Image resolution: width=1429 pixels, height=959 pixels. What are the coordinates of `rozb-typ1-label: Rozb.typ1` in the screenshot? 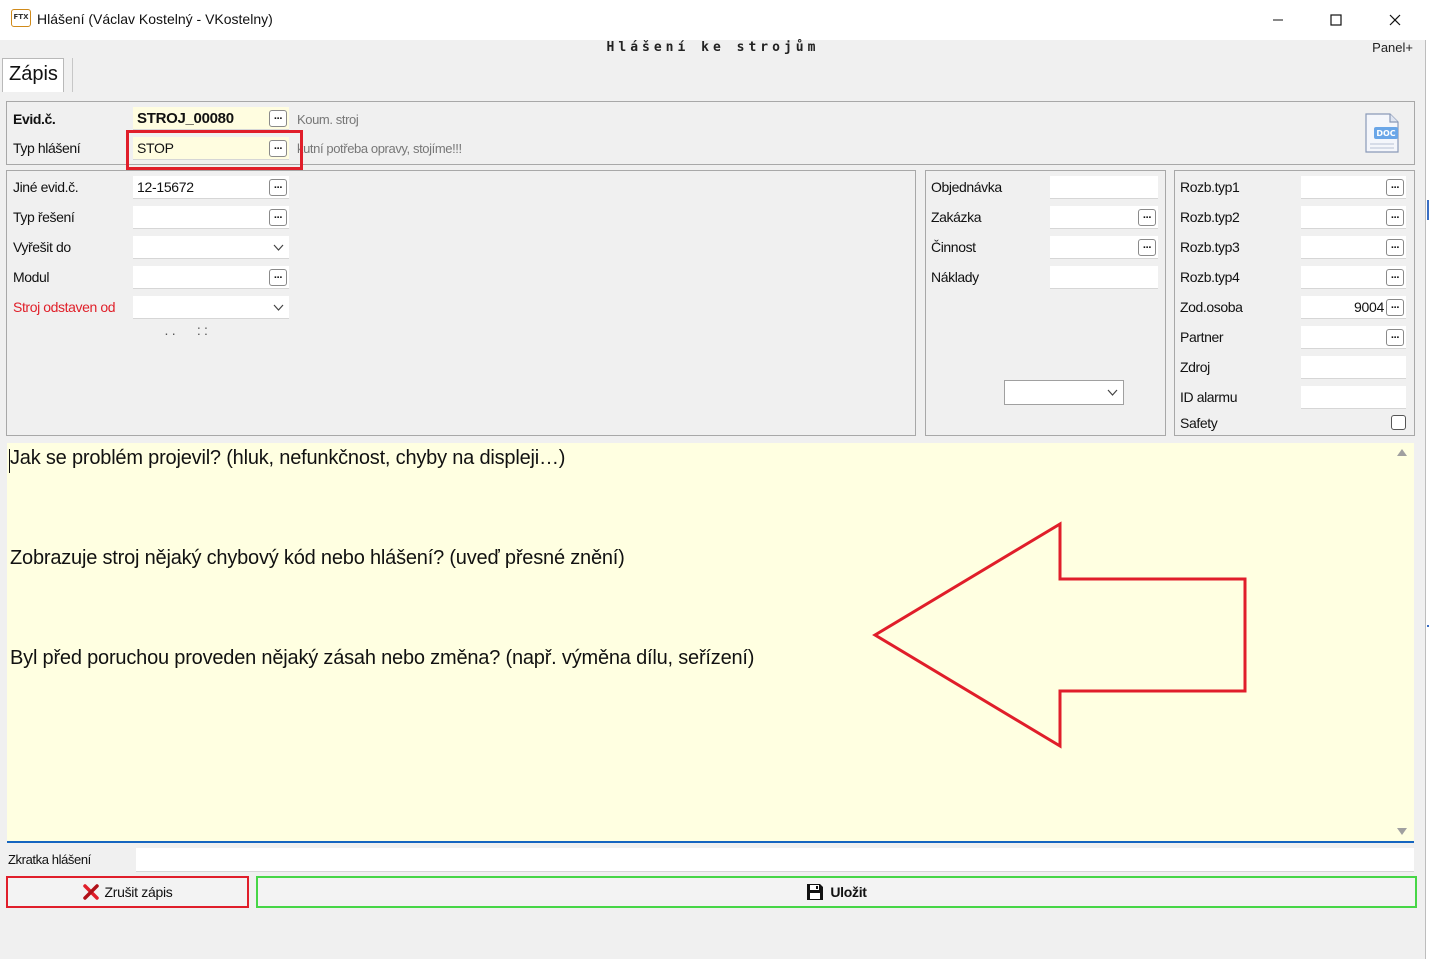 It's located at (1210, 187).